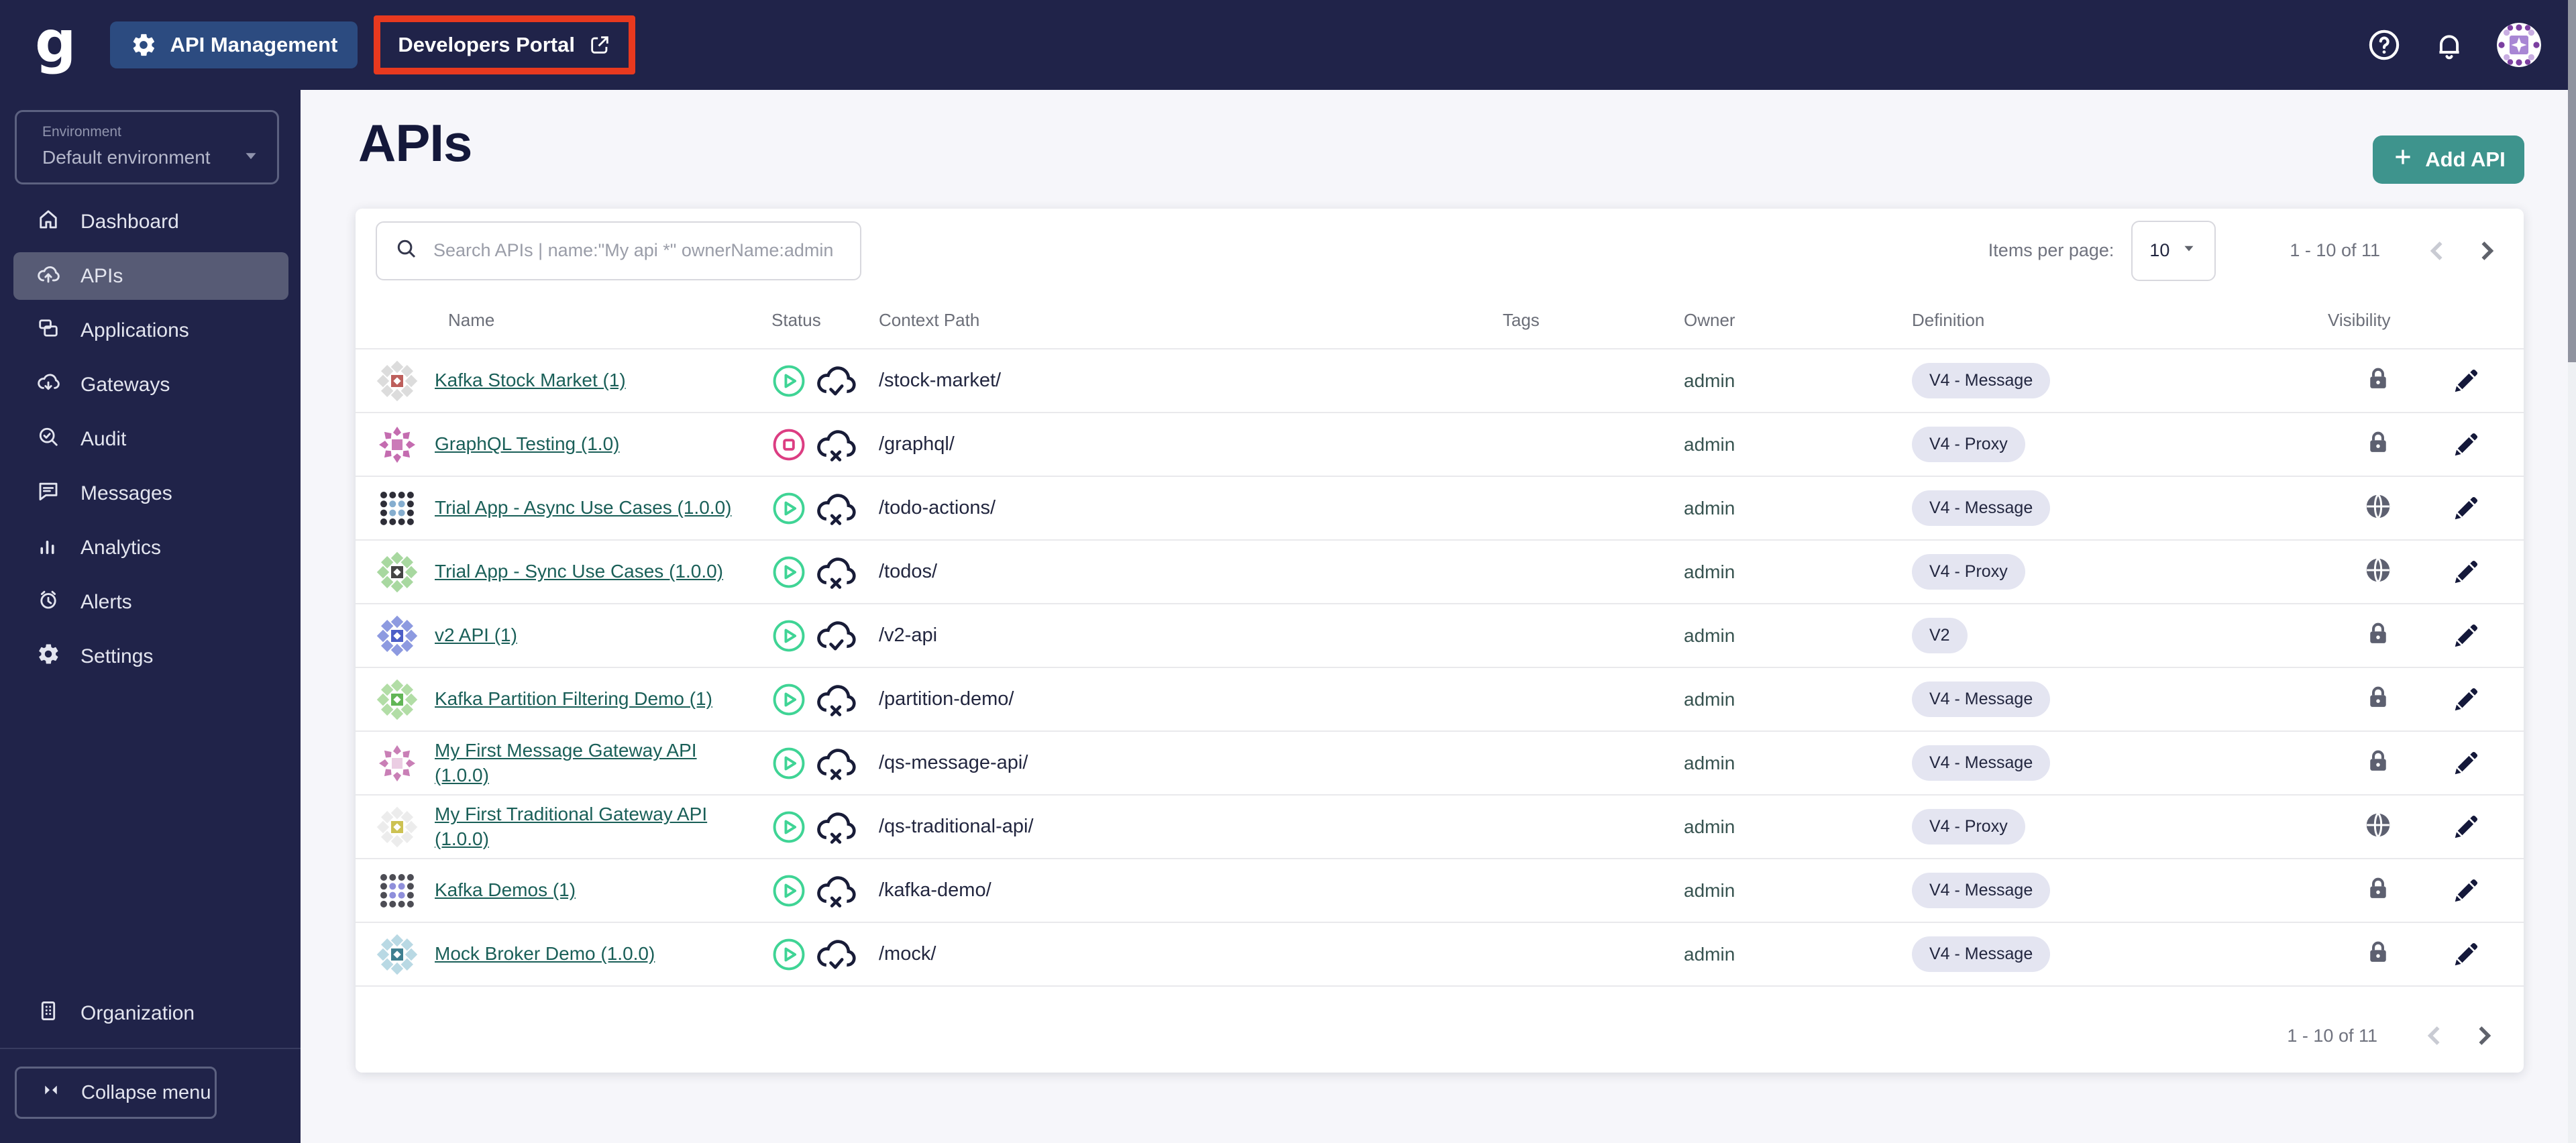 The image size is (2576, 1143). I want to click on sidebar-item-analytics: Analytics, so click(150, 548).